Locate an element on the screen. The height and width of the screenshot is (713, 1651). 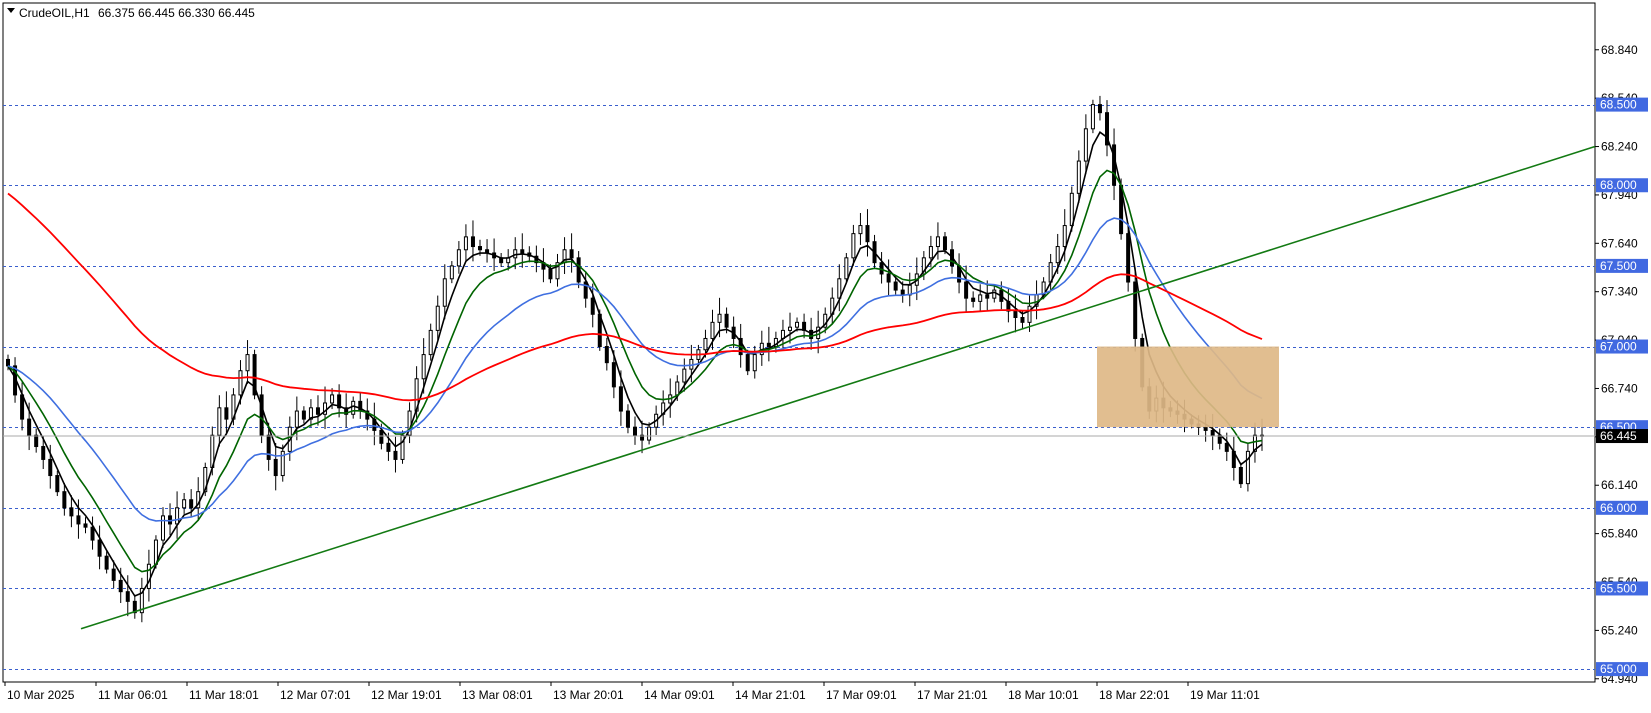
price-zone-rect is located at coordinates (1188, 387).